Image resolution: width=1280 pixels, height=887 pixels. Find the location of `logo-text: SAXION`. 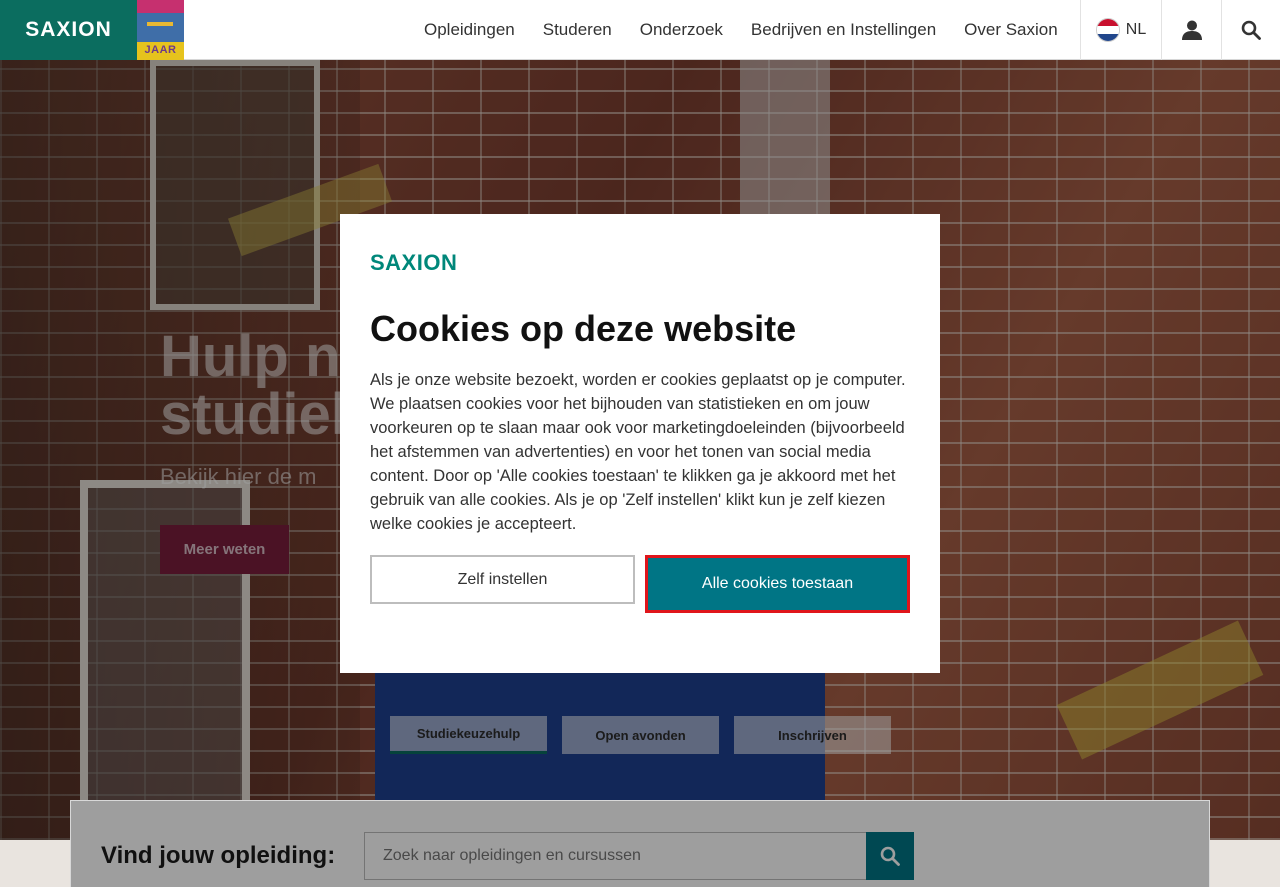

logo-text: SAXION is located at coordinates (68, 29).